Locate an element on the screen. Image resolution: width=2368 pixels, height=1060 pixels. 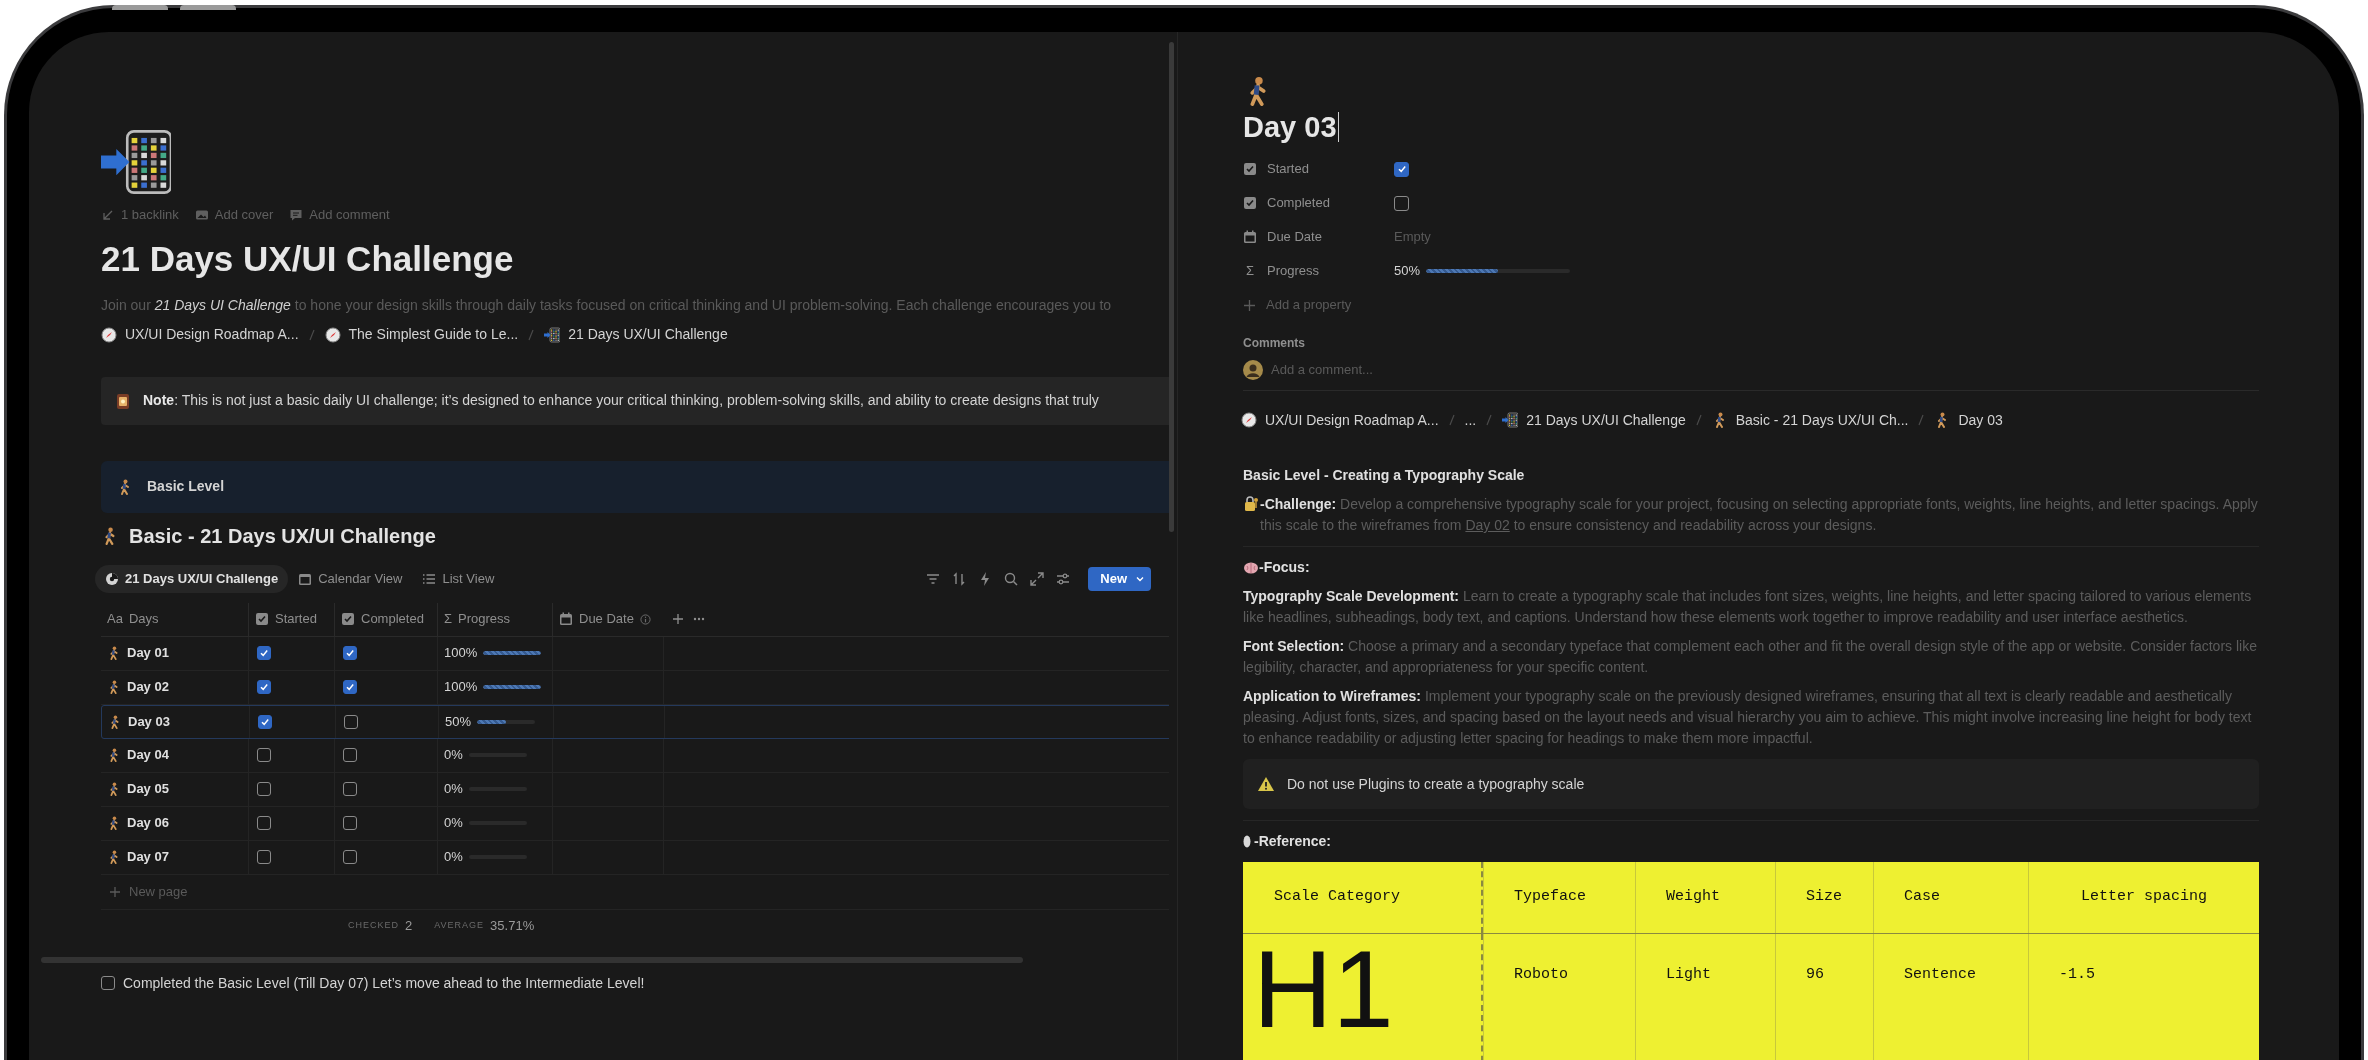
day-name: Day 02 is located at coordinates (148, 687).